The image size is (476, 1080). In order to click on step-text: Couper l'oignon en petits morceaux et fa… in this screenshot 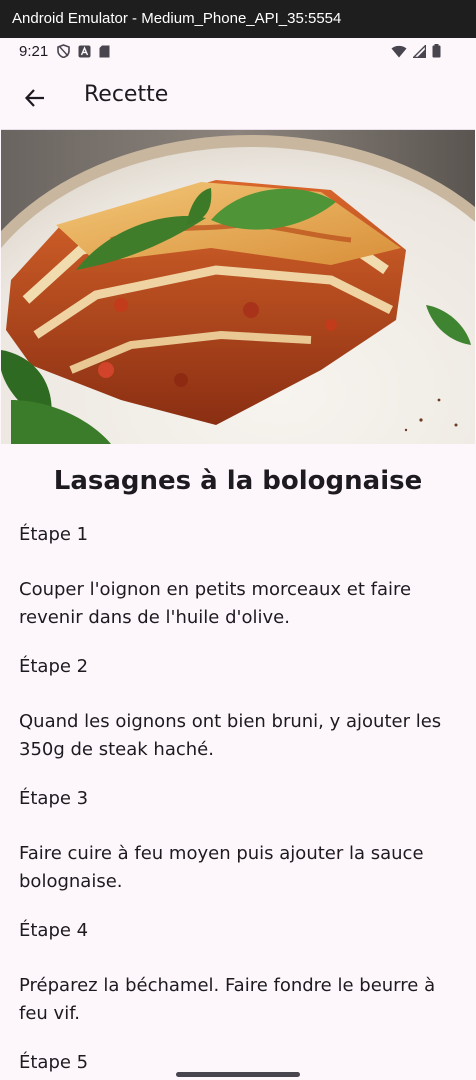, I will do `click(215, 603)`.